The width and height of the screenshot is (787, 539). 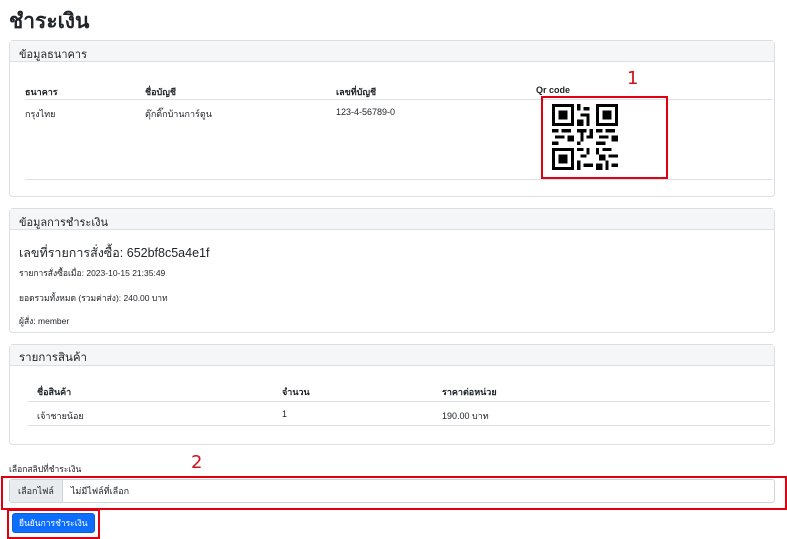 I want to click on order-total: ยอดรวมทั้งหมด (รวมค่าส่ง): 240.00 บาท, so click(x=93, y=298).